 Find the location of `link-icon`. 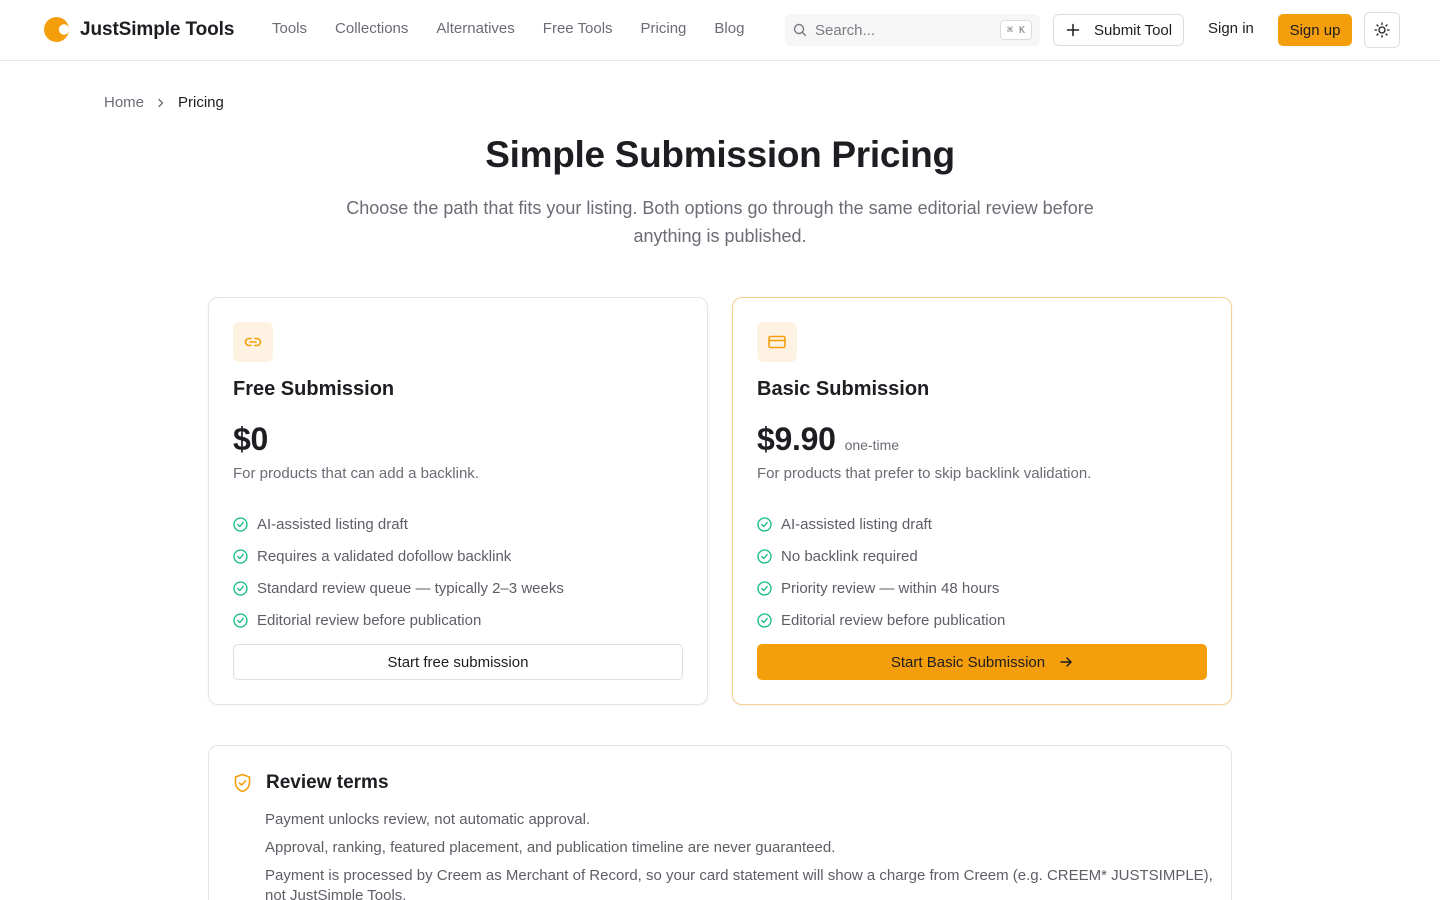

link-icon is located at coordinates (253, 342).